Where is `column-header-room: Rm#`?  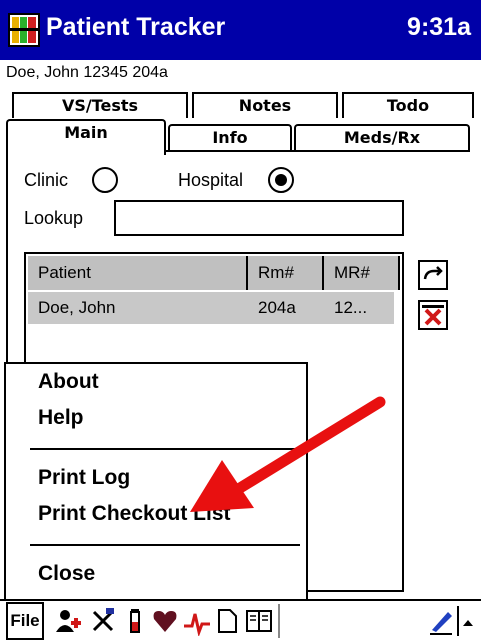
column-header-room: Rm# is located at coordinates (286, 273).